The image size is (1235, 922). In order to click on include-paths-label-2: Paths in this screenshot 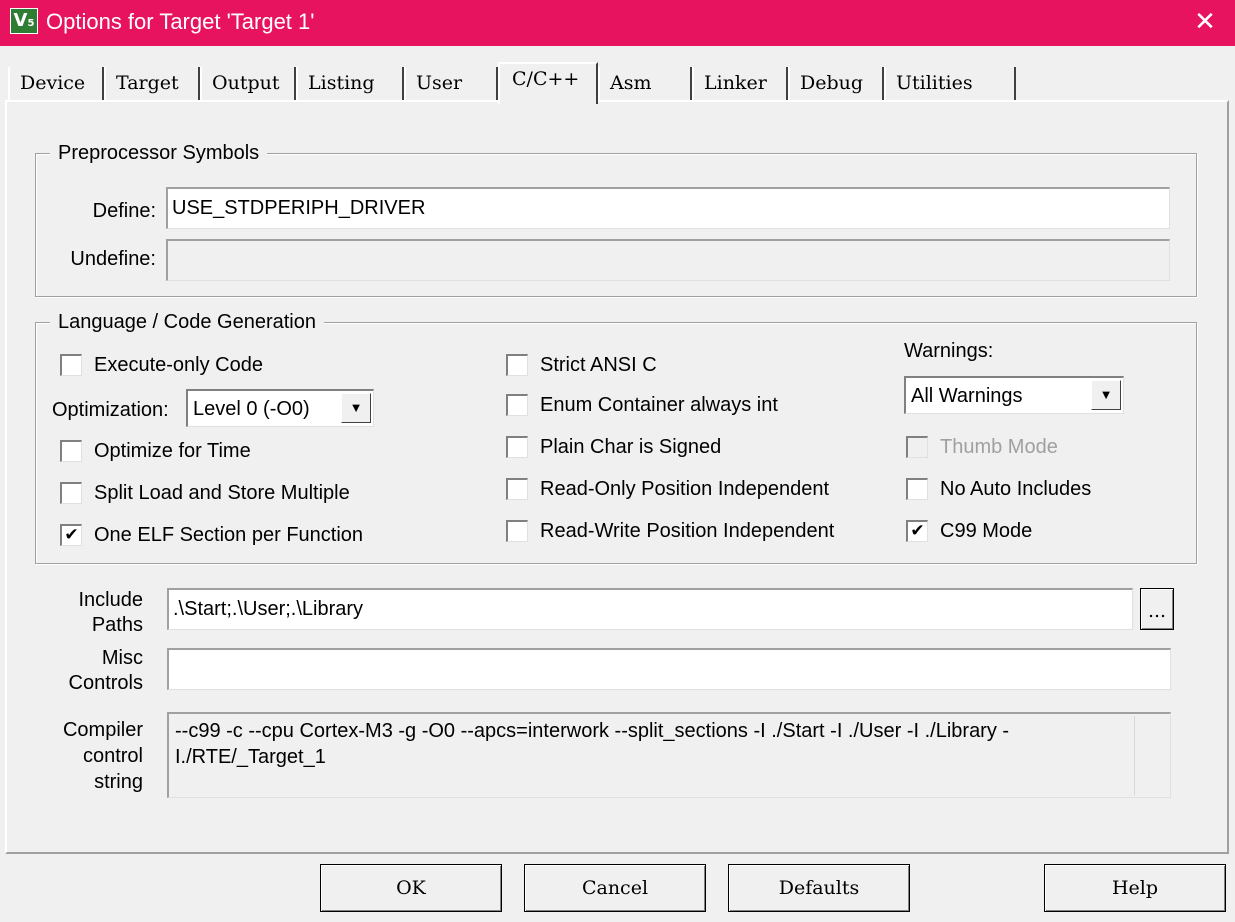, I will do `click(117, 625)`.